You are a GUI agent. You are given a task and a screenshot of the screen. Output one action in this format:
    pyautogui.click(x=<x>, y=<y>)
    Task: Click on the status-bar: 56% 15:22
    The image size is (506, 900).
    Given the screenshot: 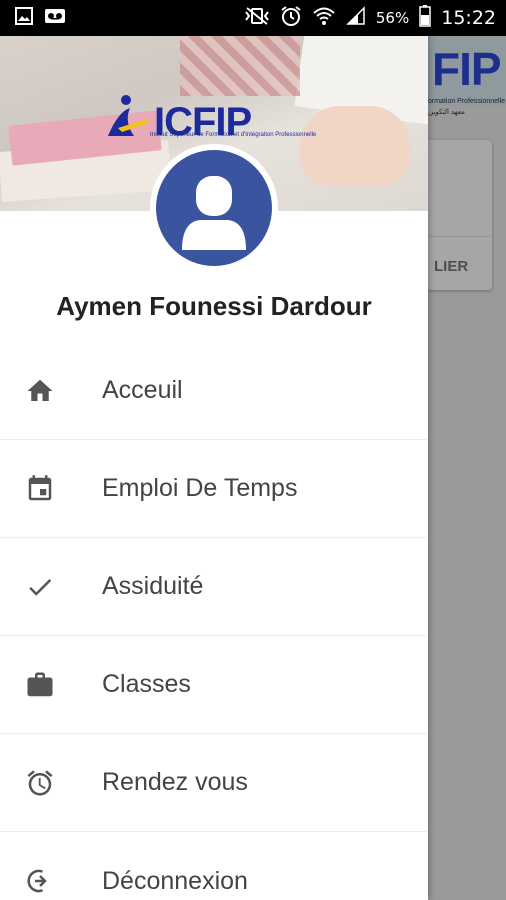 What is the action you would take?
    pyautogui.click(x=253, y=18)
    